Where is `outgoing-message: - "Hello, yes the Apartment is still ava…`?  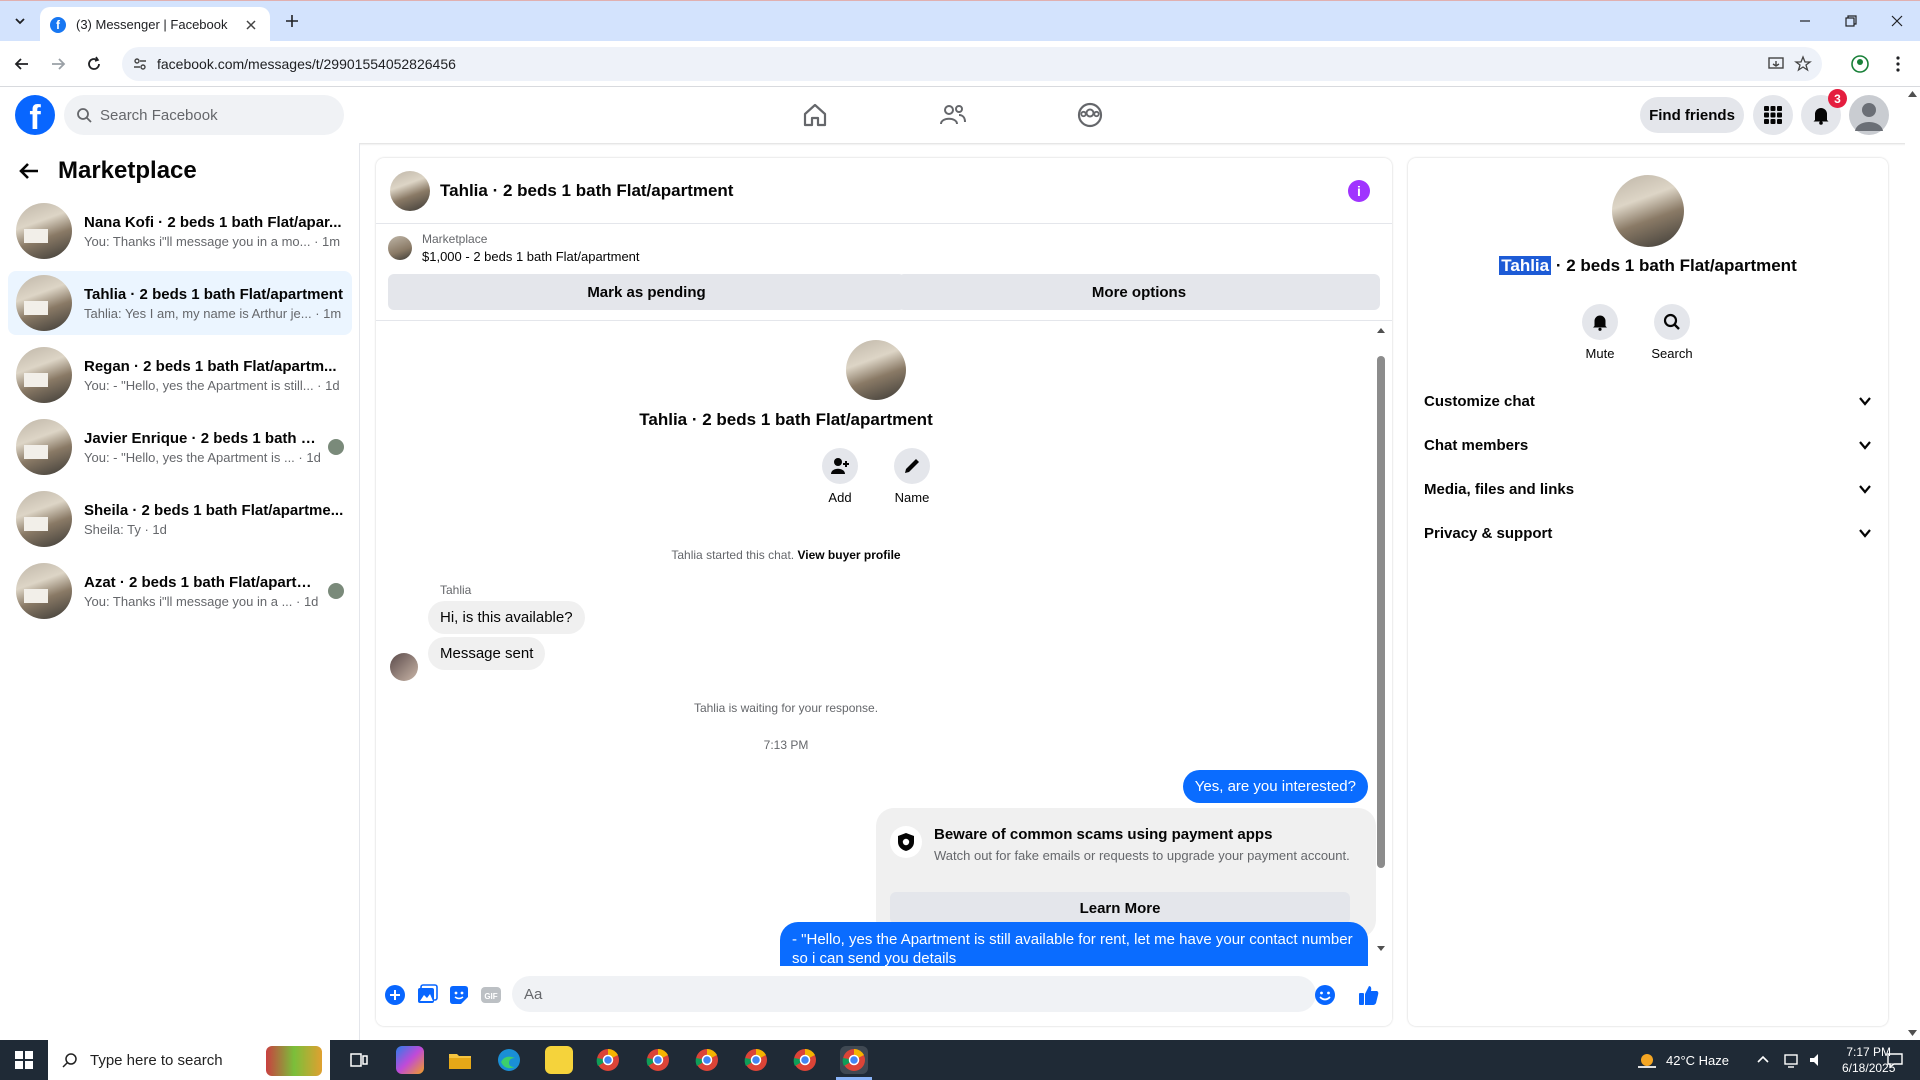 outgoing-message: - "Hello, yes the Apartment is still ava… is located at coordinates (1074, 944).